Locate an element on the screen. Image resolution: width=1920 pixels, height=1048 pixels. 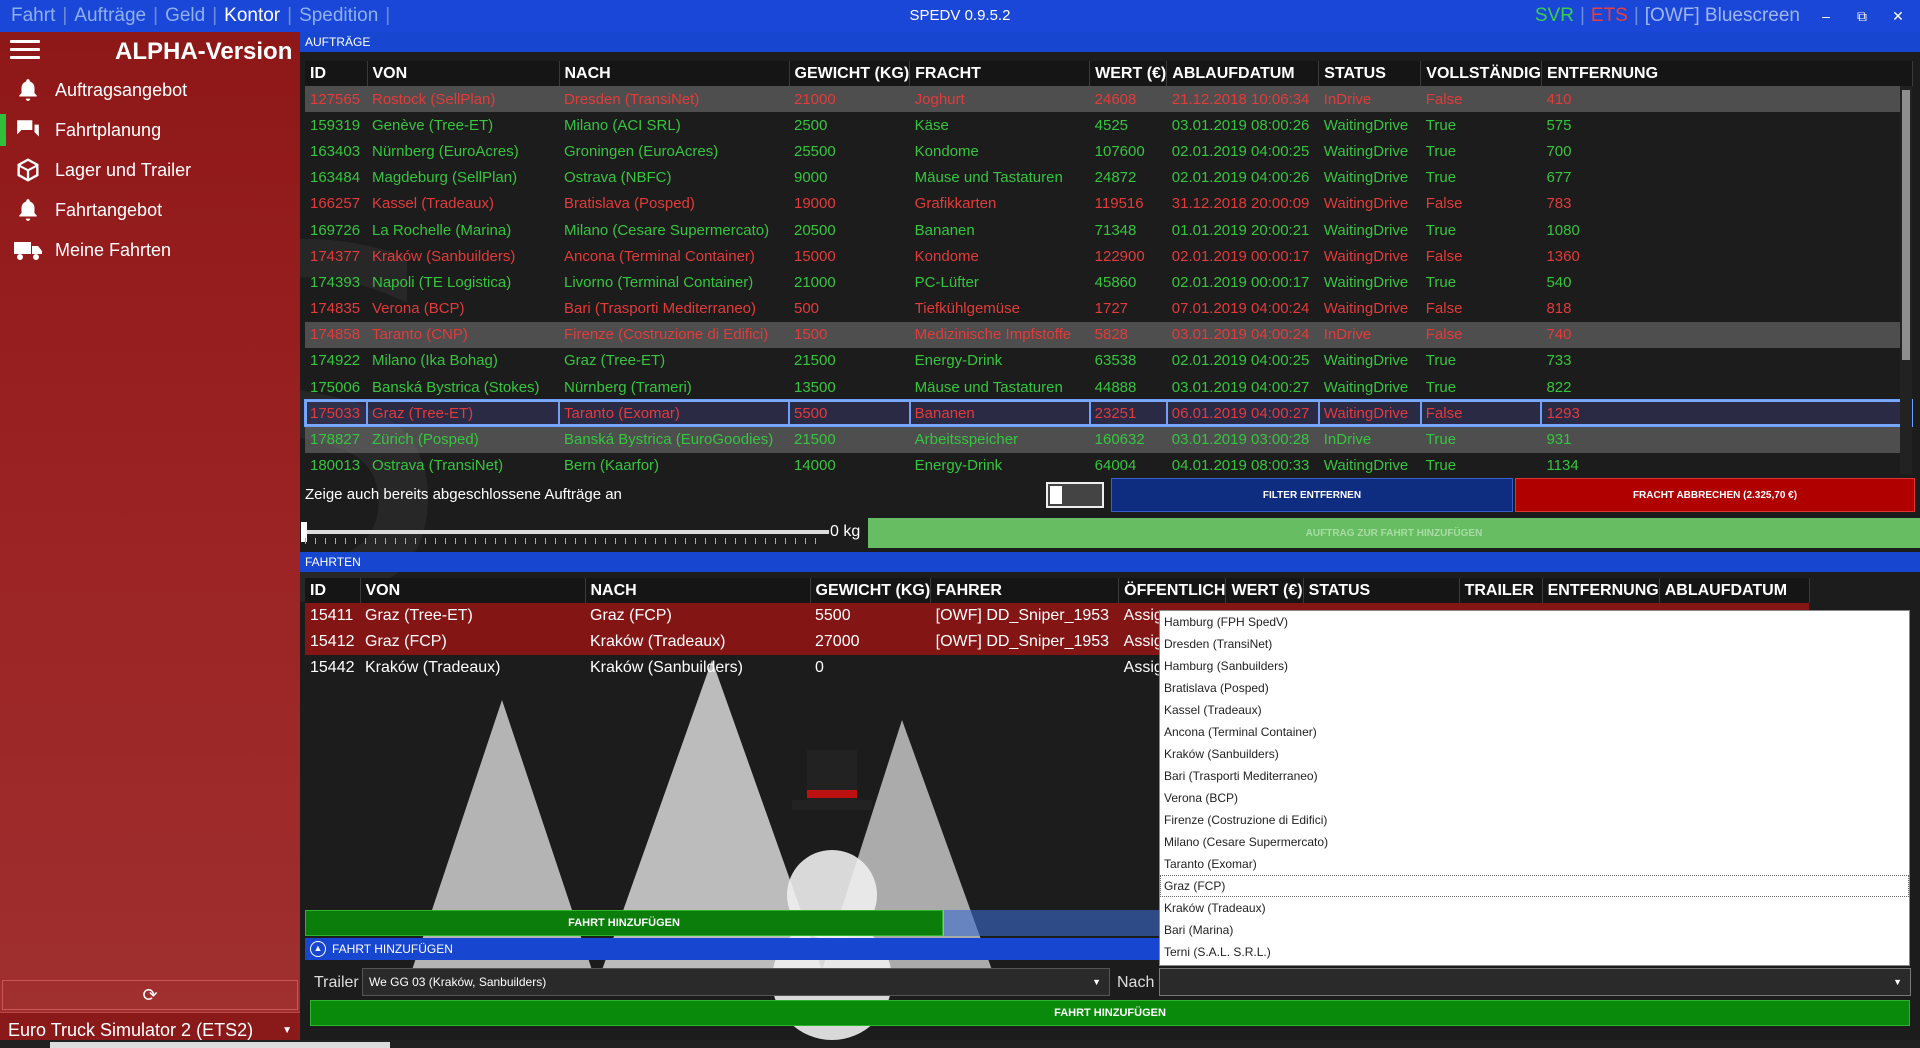
dropdown-option: Ancona (Terminal Container) is located at coordinates (1534, 732).